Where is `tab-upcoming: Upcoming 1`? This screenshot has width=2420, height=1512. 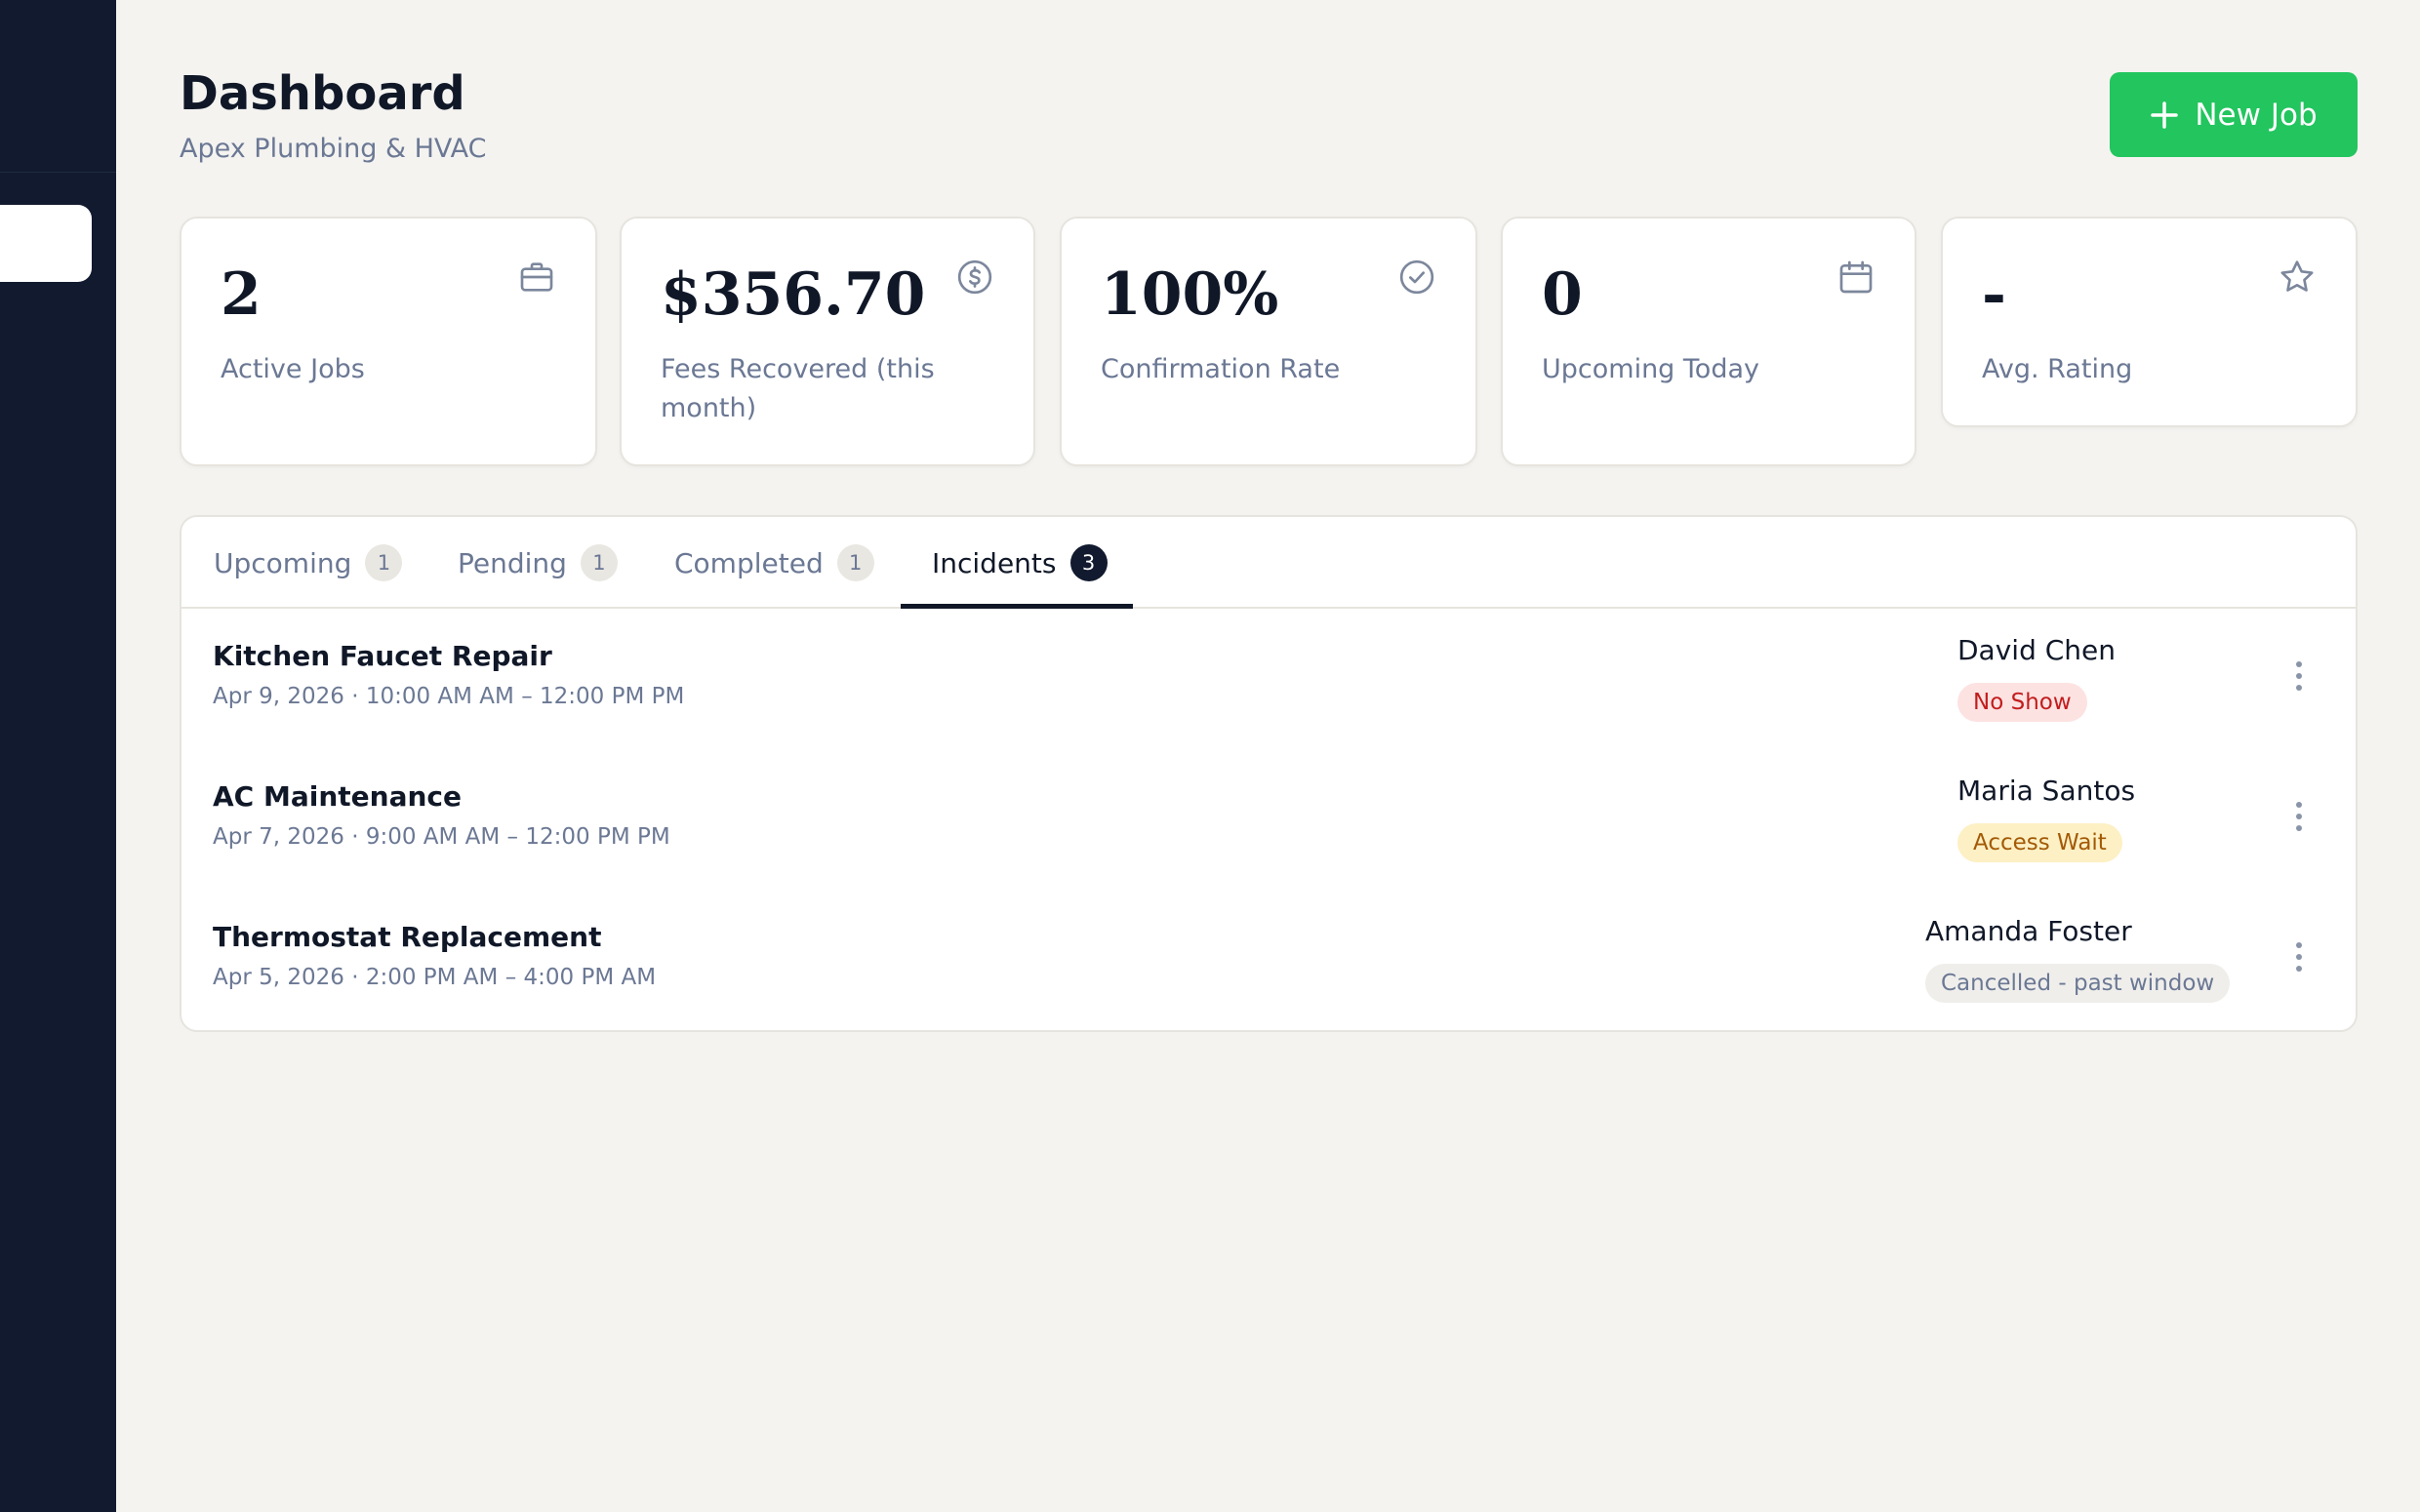 tab-upcoming: Upcoming 1 is located at coordinates (308, 563).